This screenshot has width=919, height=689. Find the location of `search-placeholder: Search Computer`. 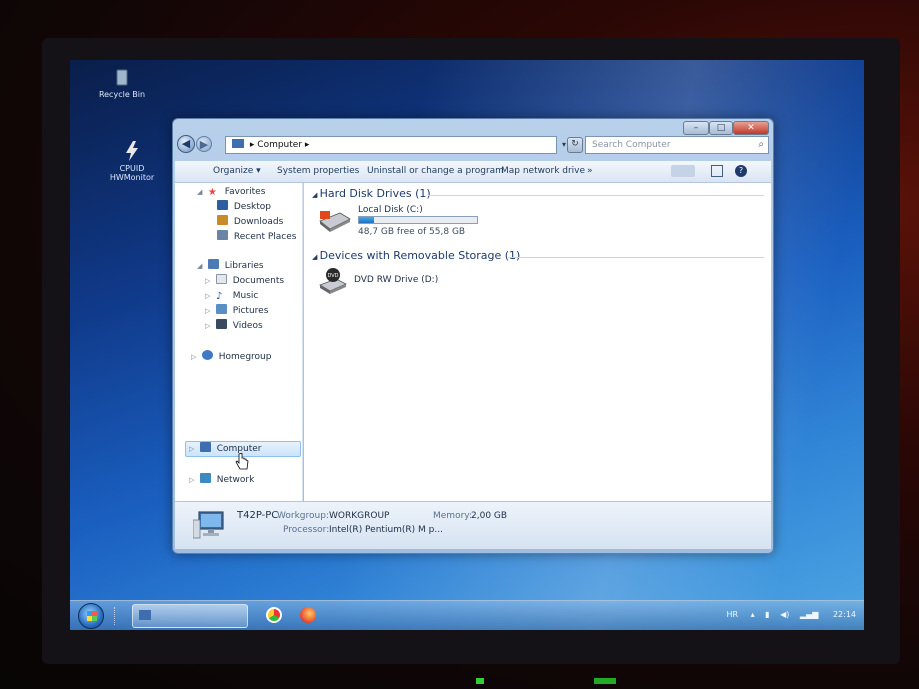

search-placeholder: Search Computer is located at coordinates (631, 145).